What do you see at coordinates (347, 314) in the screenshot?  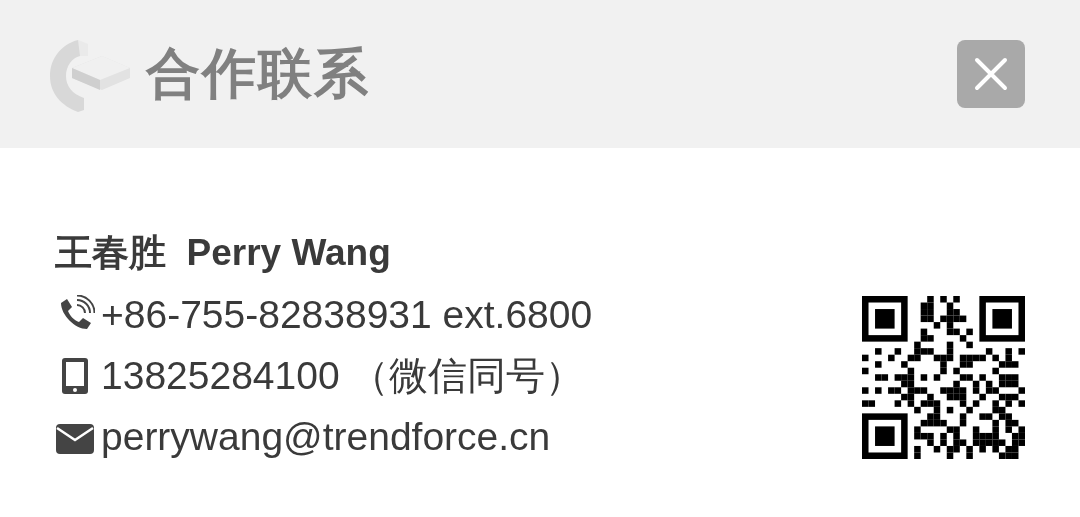 I see `phone-number: +86-755-82838931 ext.6800` at bounding box center [347, 314].